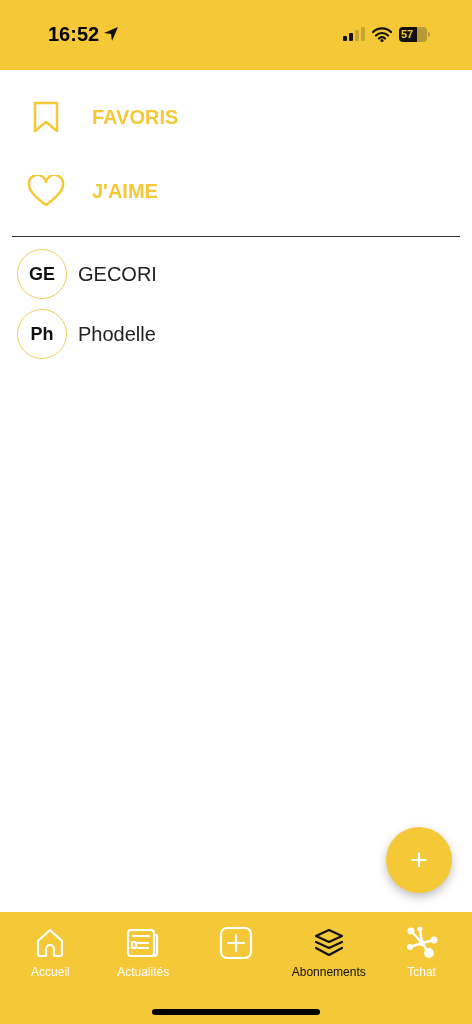 This screenshot has height=1024, width=472. I want to click on tab: Tchat, so click(421, 951).